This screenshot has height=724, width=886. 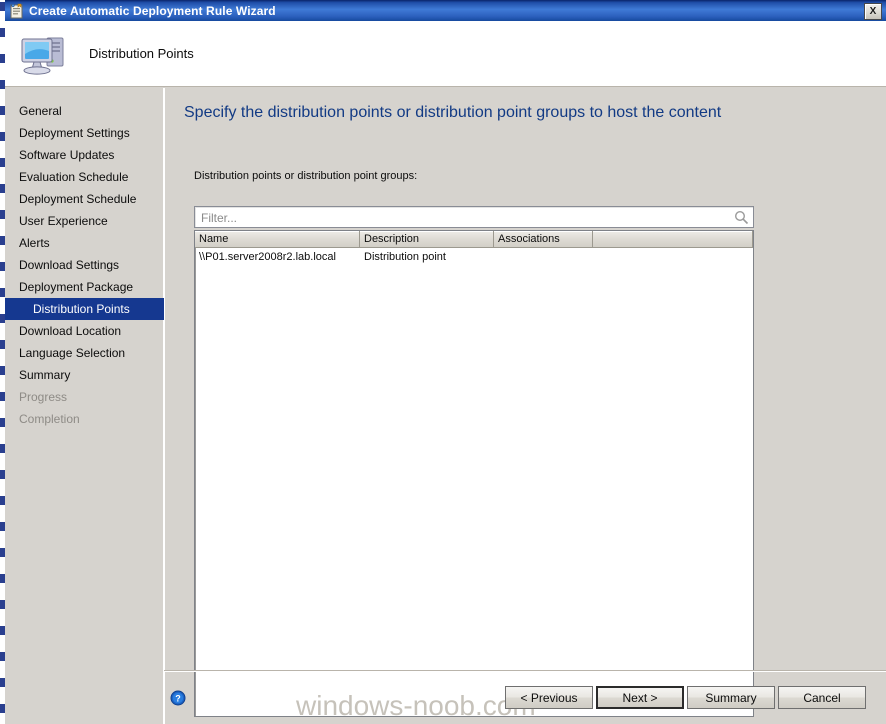 What do you see at coordinates (525, 671) in the screenshot?
I see `footer-divider` at bounding box center [525, 671].